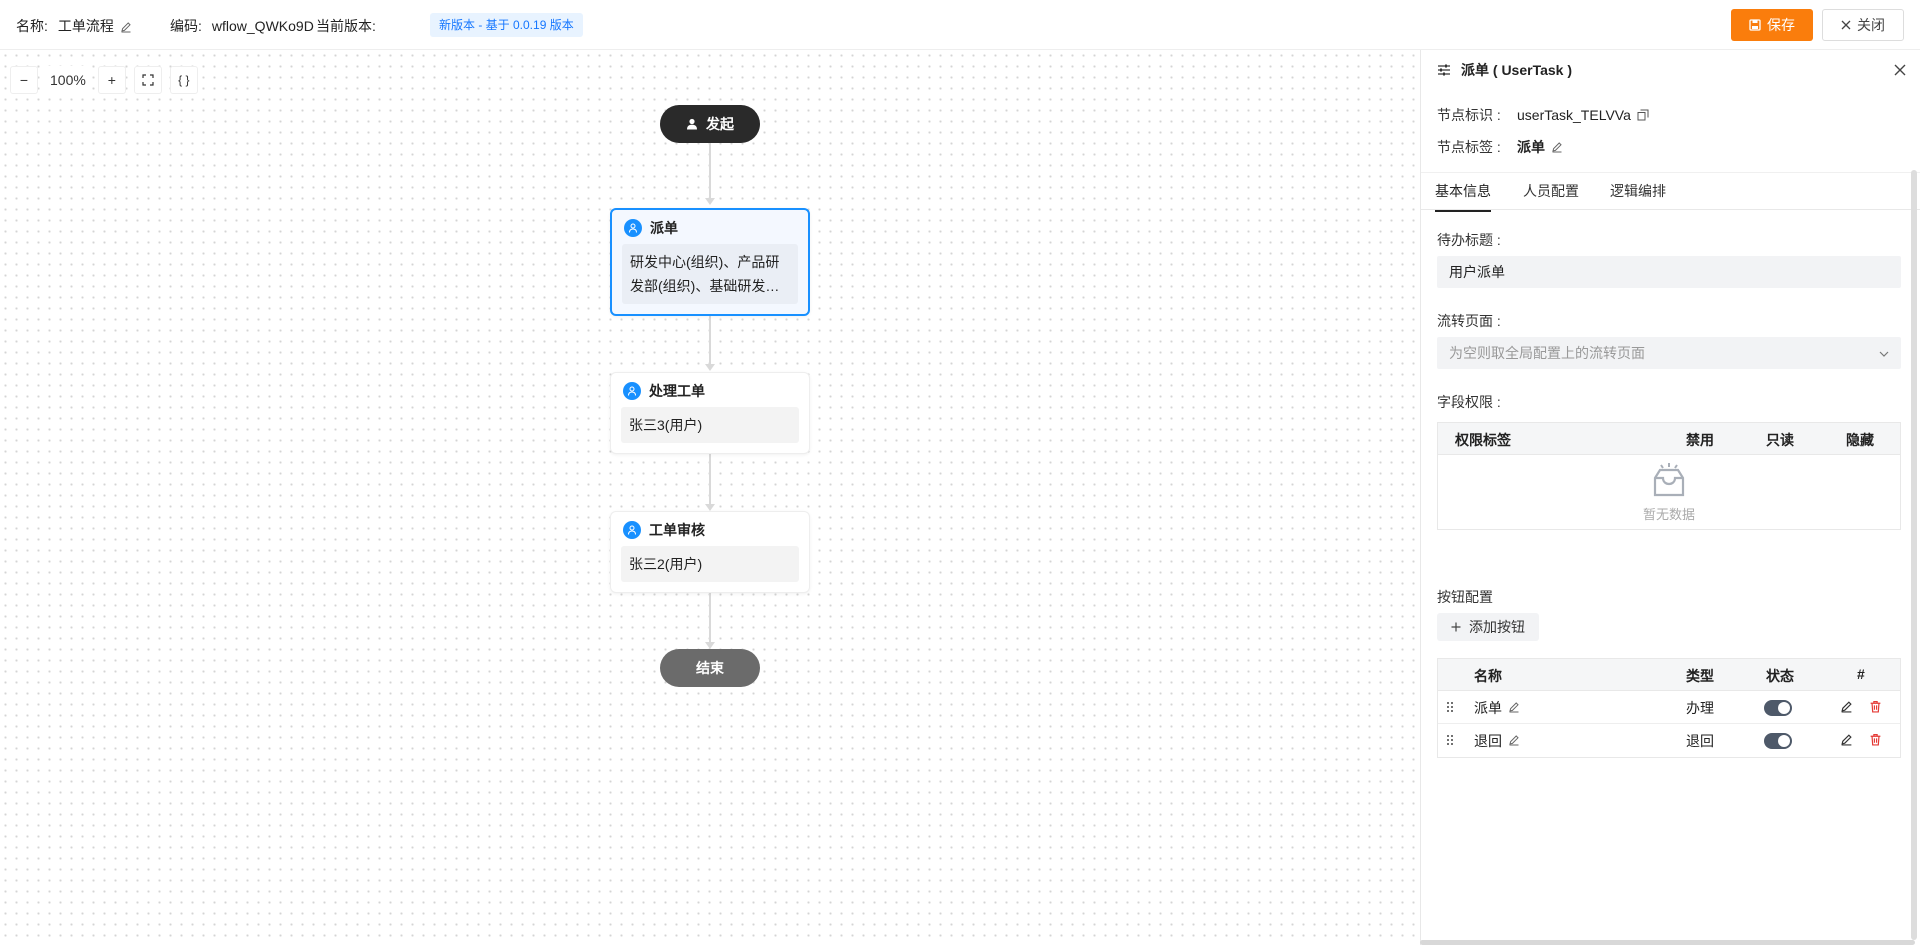  What do you see at coordinates (1669, 708) in the screenshot?
I see `button-config-table: 名称 类型 状态 # 派单 办理 退回 退回` at bounding box center [1669, 708].